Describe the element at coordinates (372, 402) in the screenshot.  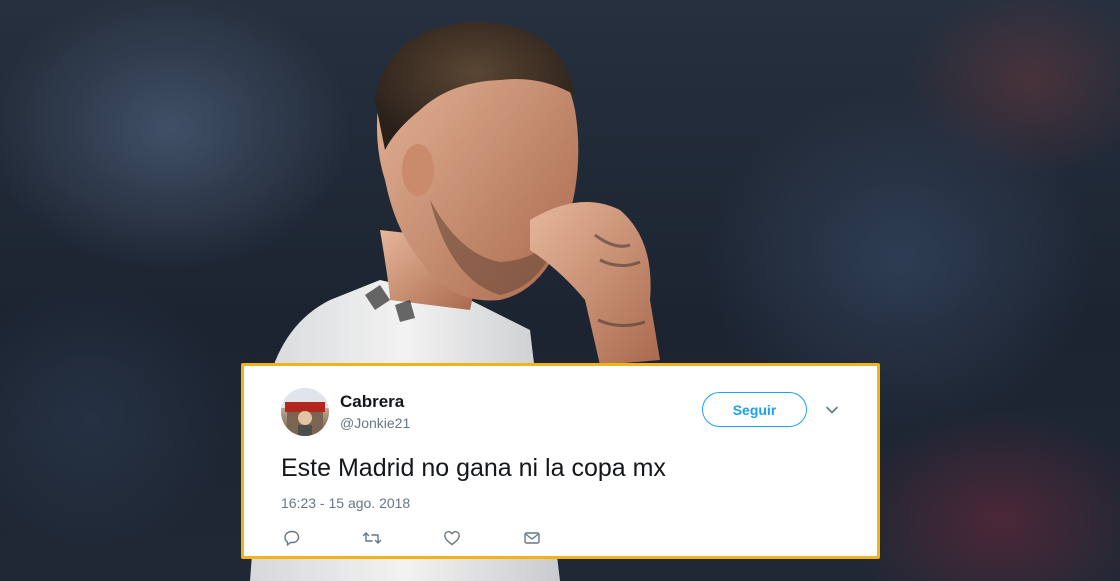
I see `author-name: Cabrera` at that location.